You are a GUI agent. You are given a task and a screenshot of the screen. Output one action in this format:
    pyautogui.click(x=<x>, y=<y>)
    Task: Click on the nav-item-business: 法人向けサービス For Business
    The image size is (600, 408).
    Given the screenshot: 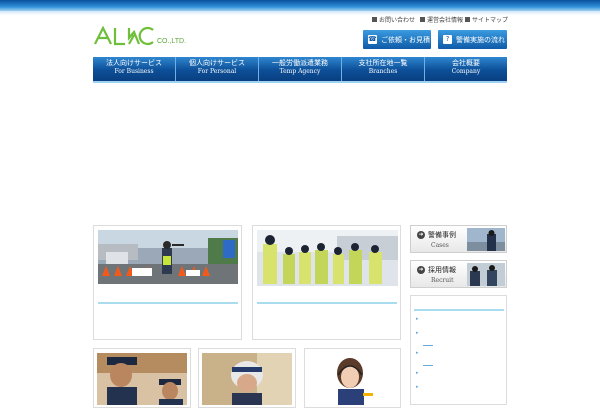 What is the action you would take?
    pyautogui.click(x=134, y=69)
    